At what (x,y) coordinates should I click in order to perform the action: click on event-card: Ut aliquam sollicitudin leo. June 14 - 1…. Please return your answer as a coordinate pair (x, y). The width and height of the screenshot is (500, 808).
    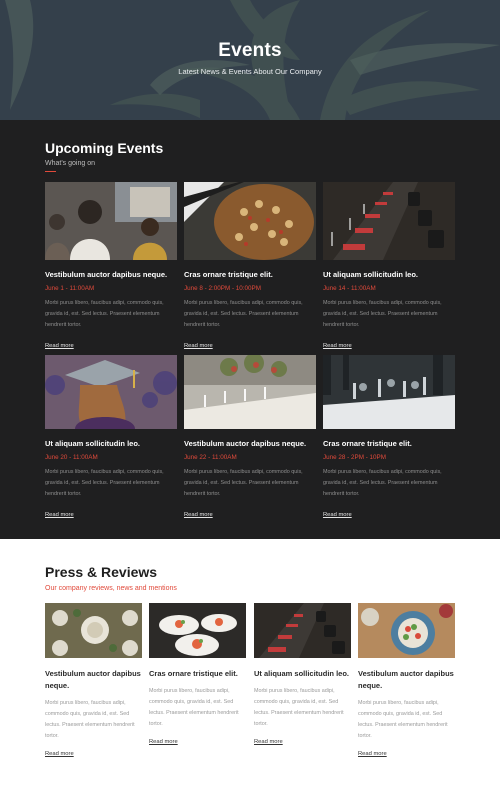
    Looking at the image, I should click on (389, 267).